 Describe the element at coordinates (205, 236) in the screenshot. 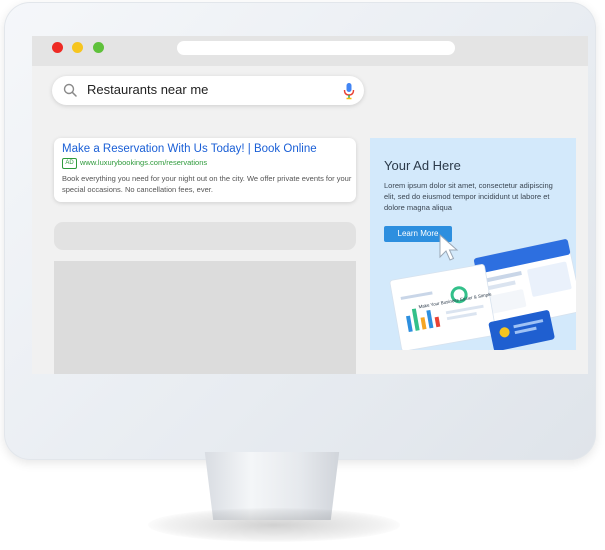

I see `placeholder-result-bar` at that location.